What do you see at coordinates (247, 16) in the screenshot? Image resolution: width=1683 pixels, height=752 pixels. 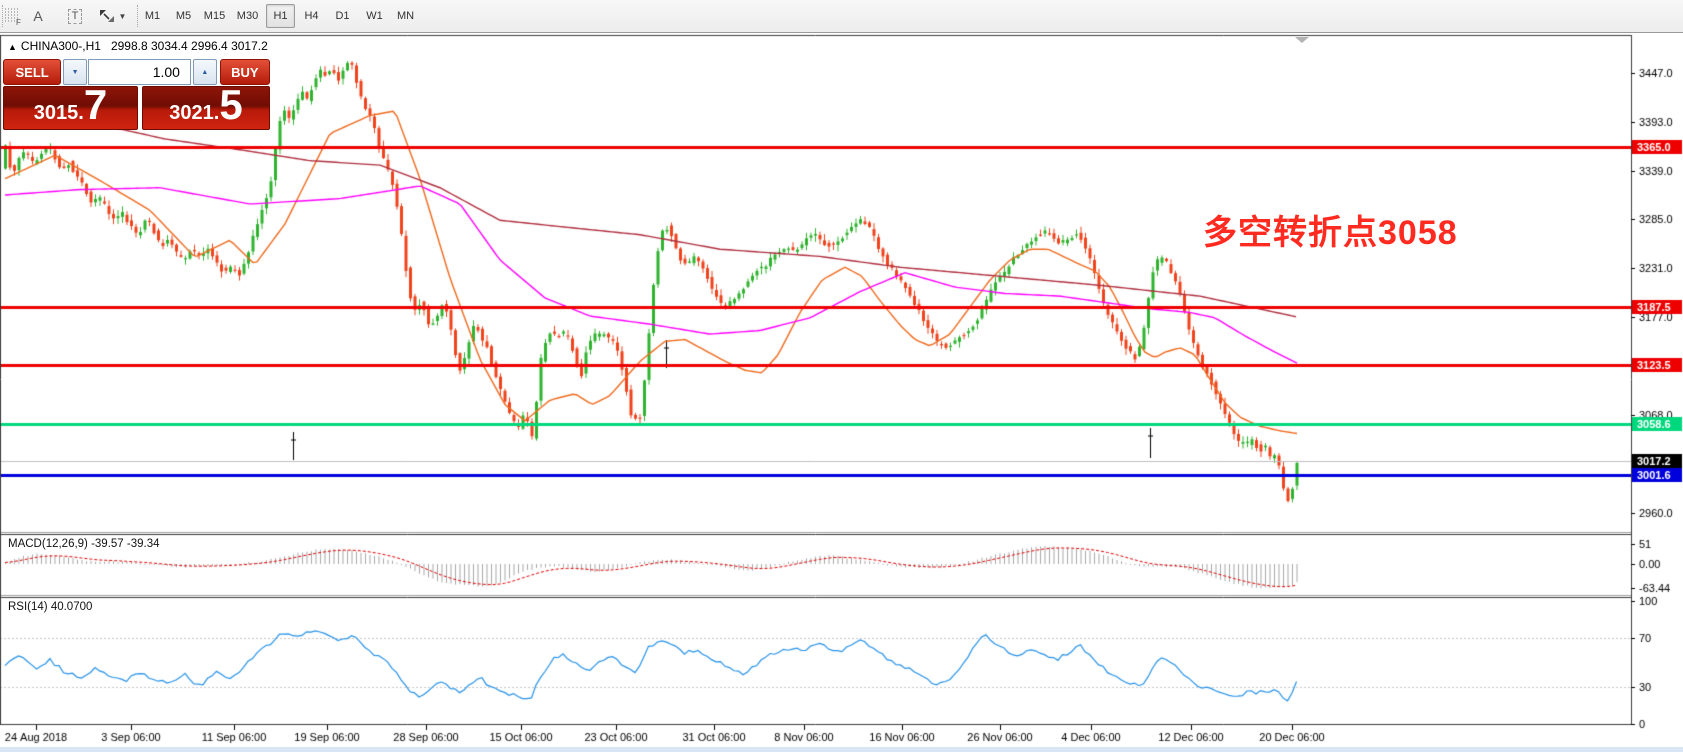 I see `timeframe-m30-button: M30` at bounding box center [247, 16].